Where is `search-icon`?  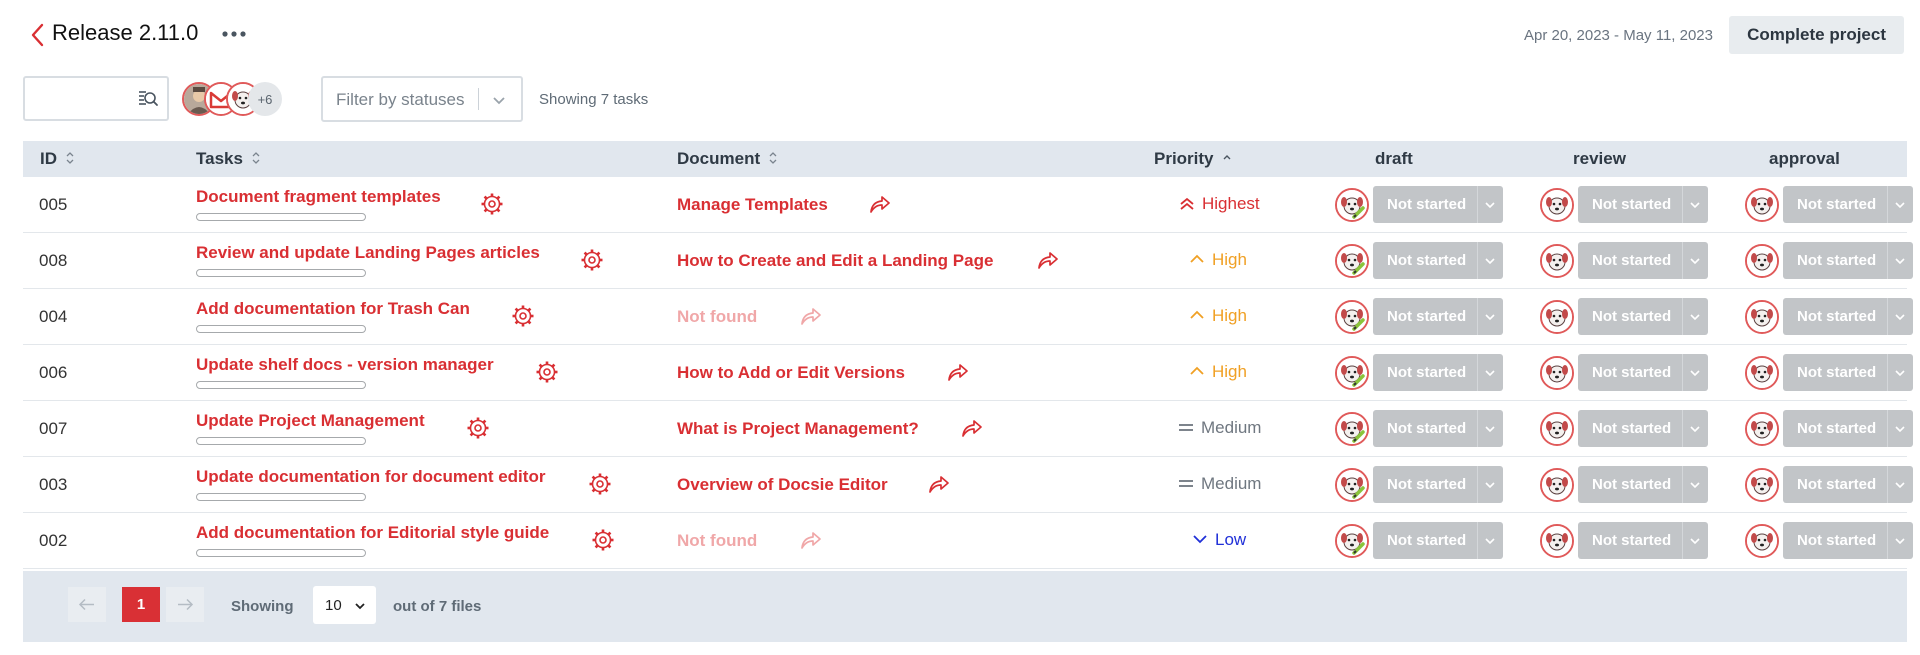 search-icon is located at coordinates (148, 99).